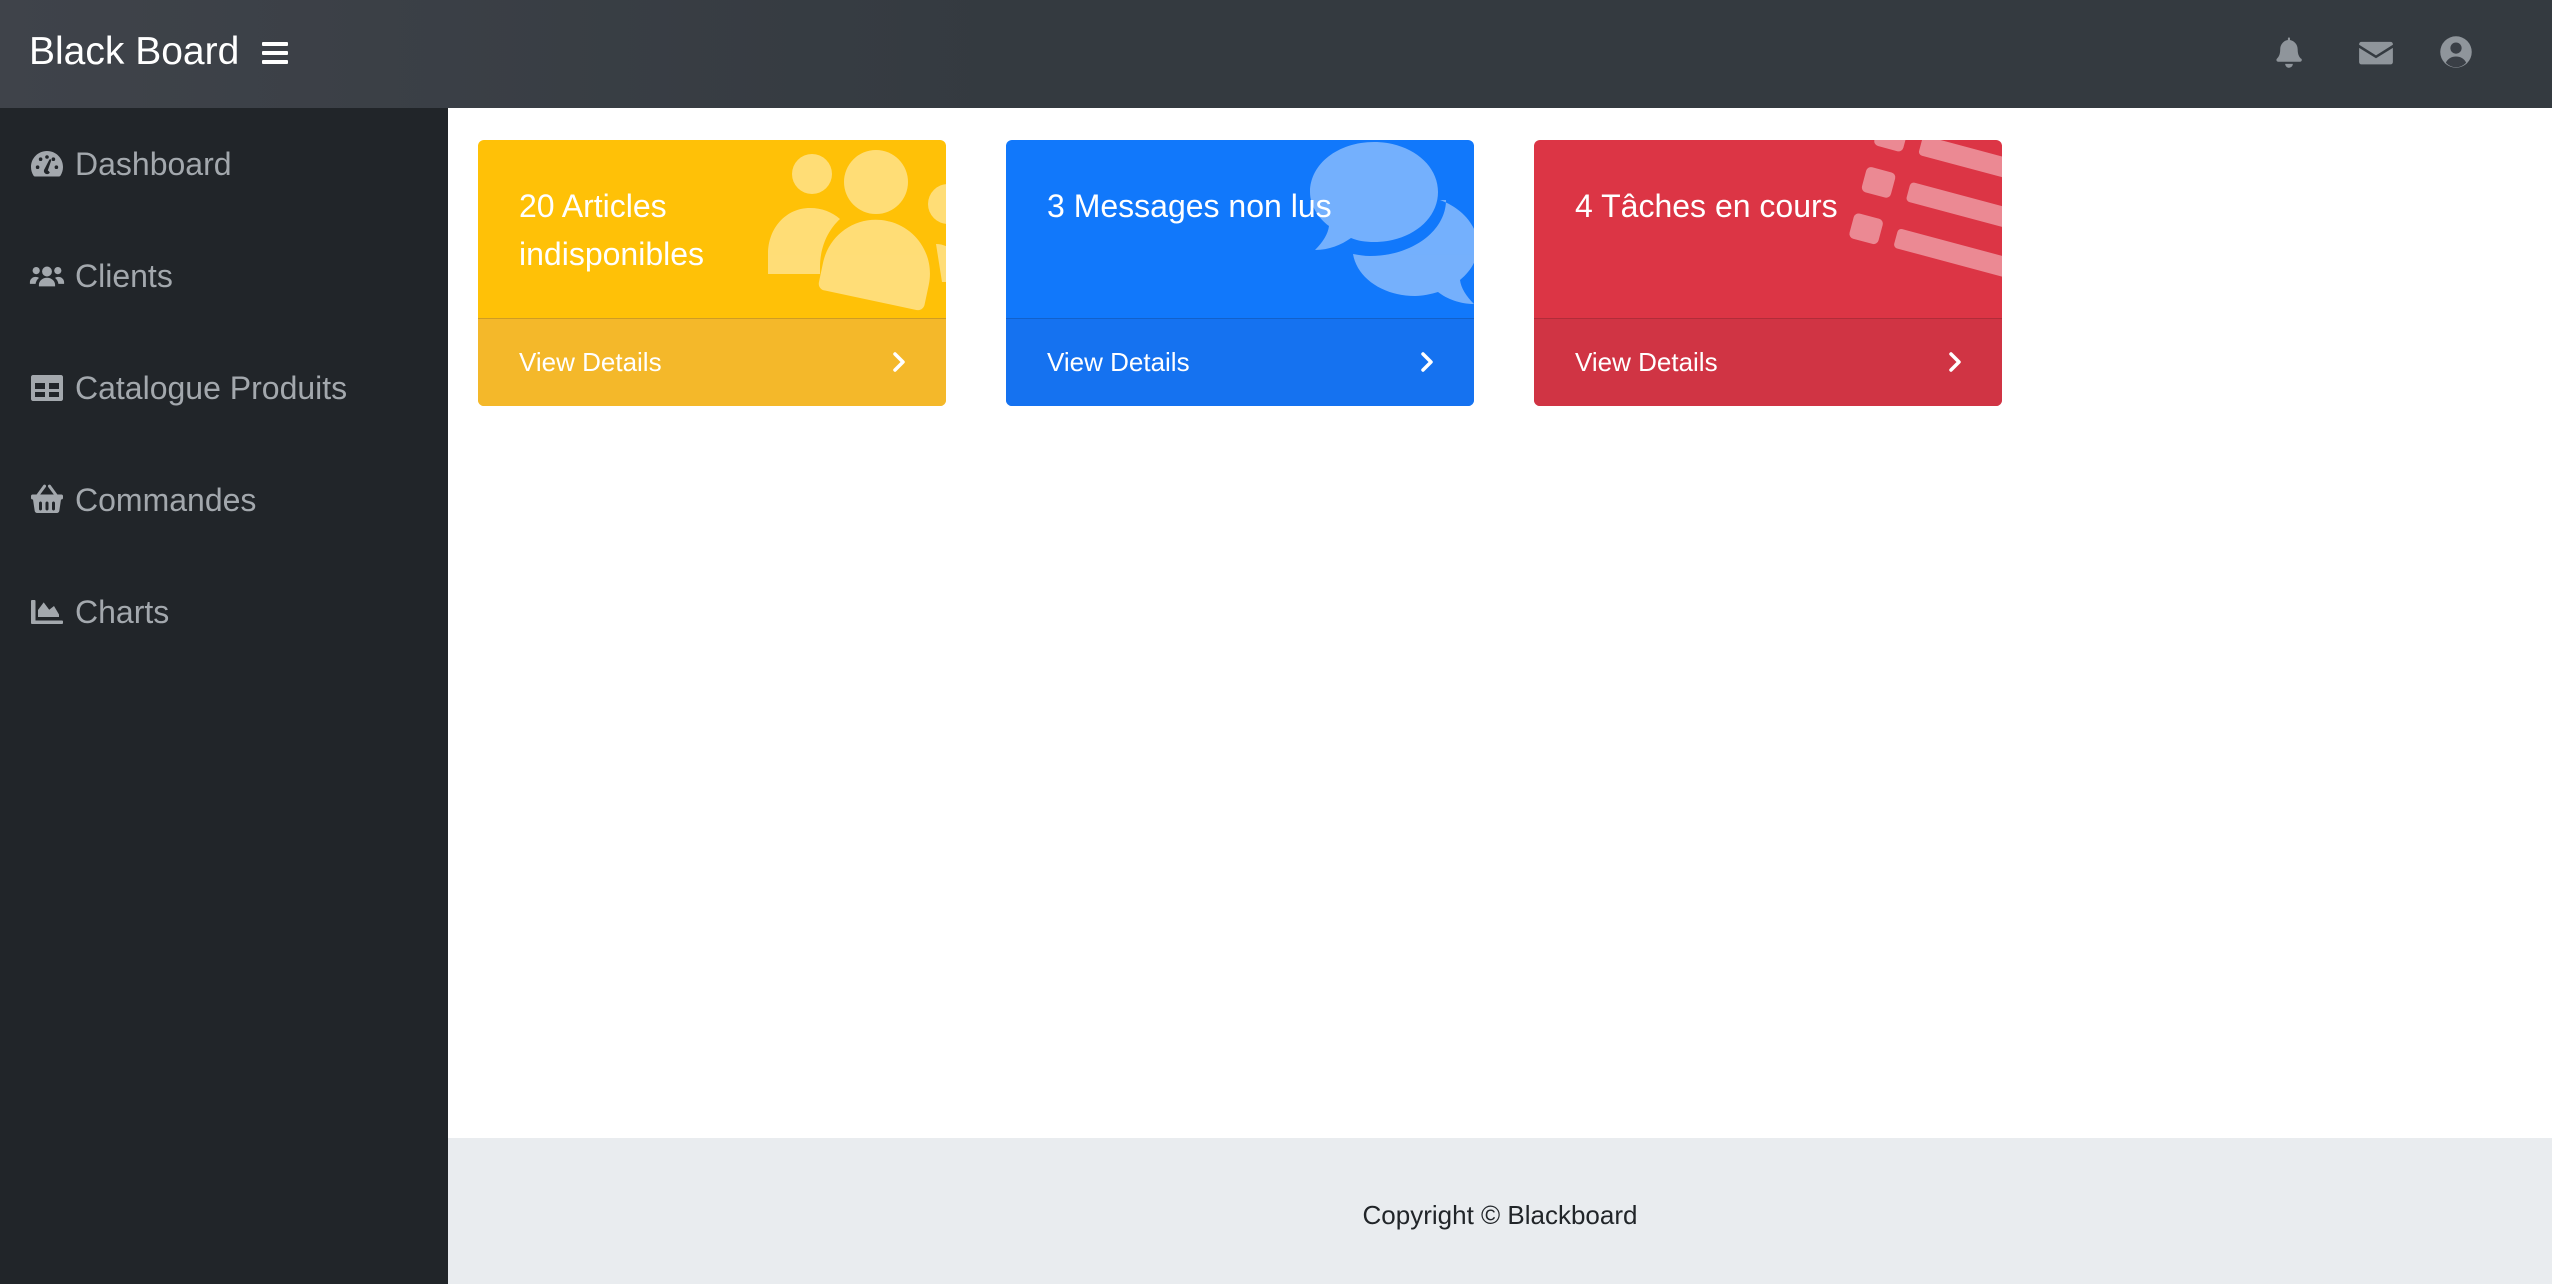  I want to click on sidebar-item-charts: Charts, so click(229, 612).